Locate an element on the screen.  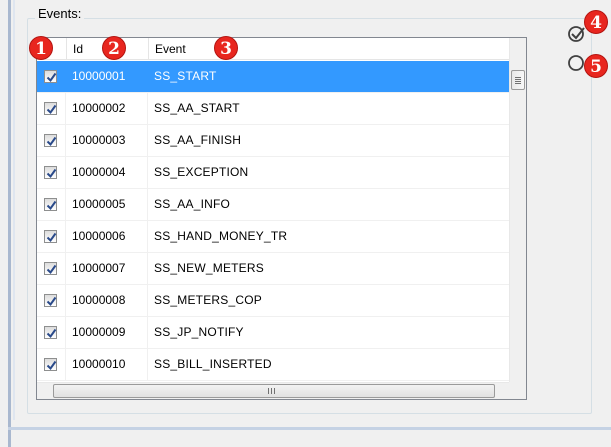
row-id: 10000009 is located at coordinates (107, 332).